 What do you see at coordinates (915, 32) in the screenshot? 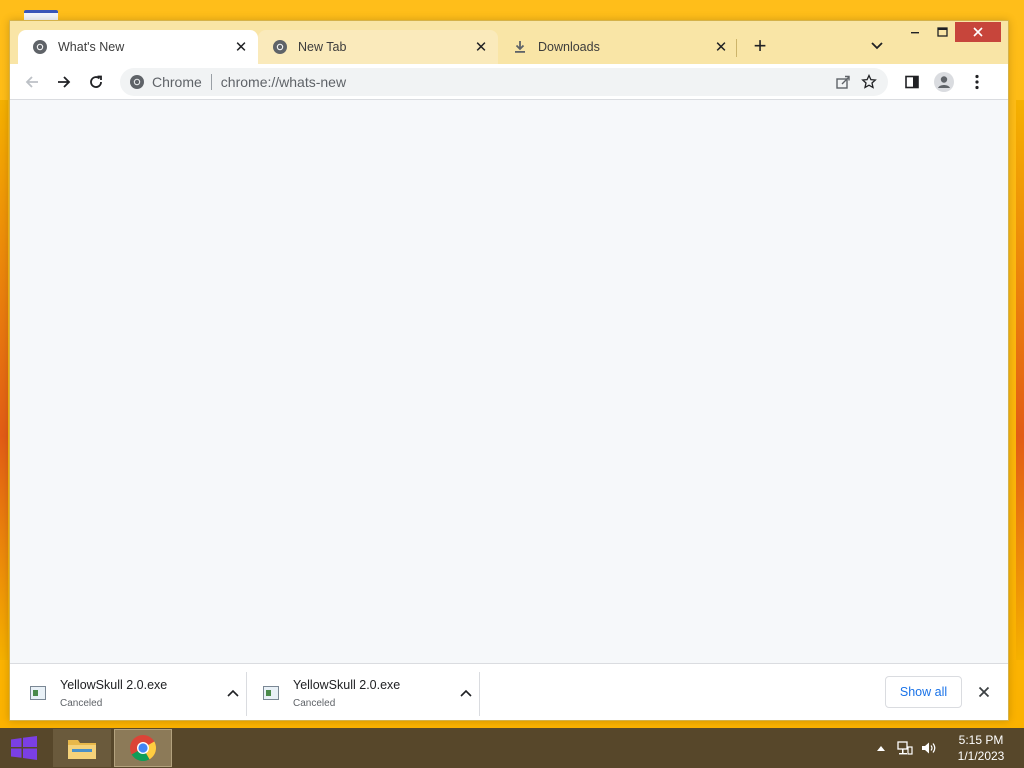
I see `minimize-button` at bounding box center [915, 32].